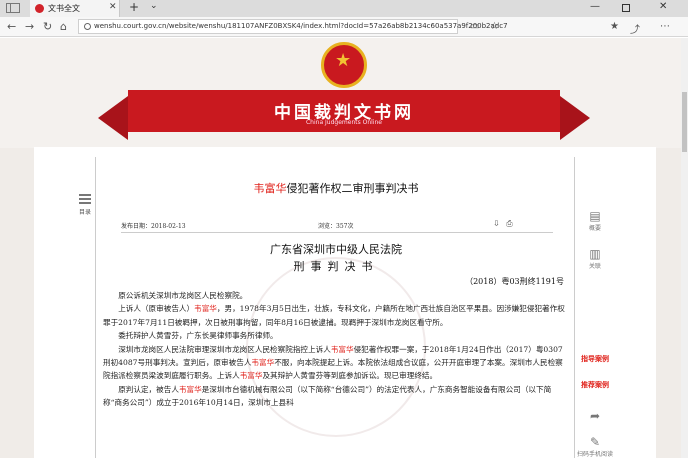 This screenshot has height=458, width=688. I want to click on summary-button: ▤ 概要, so click(595, 220).